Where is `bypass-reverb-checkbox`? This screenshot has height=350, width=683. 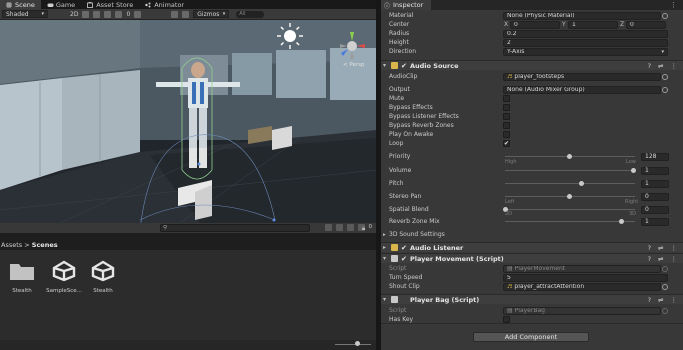
bypass-reverb-checkbox is located at coordinates (506, 125).